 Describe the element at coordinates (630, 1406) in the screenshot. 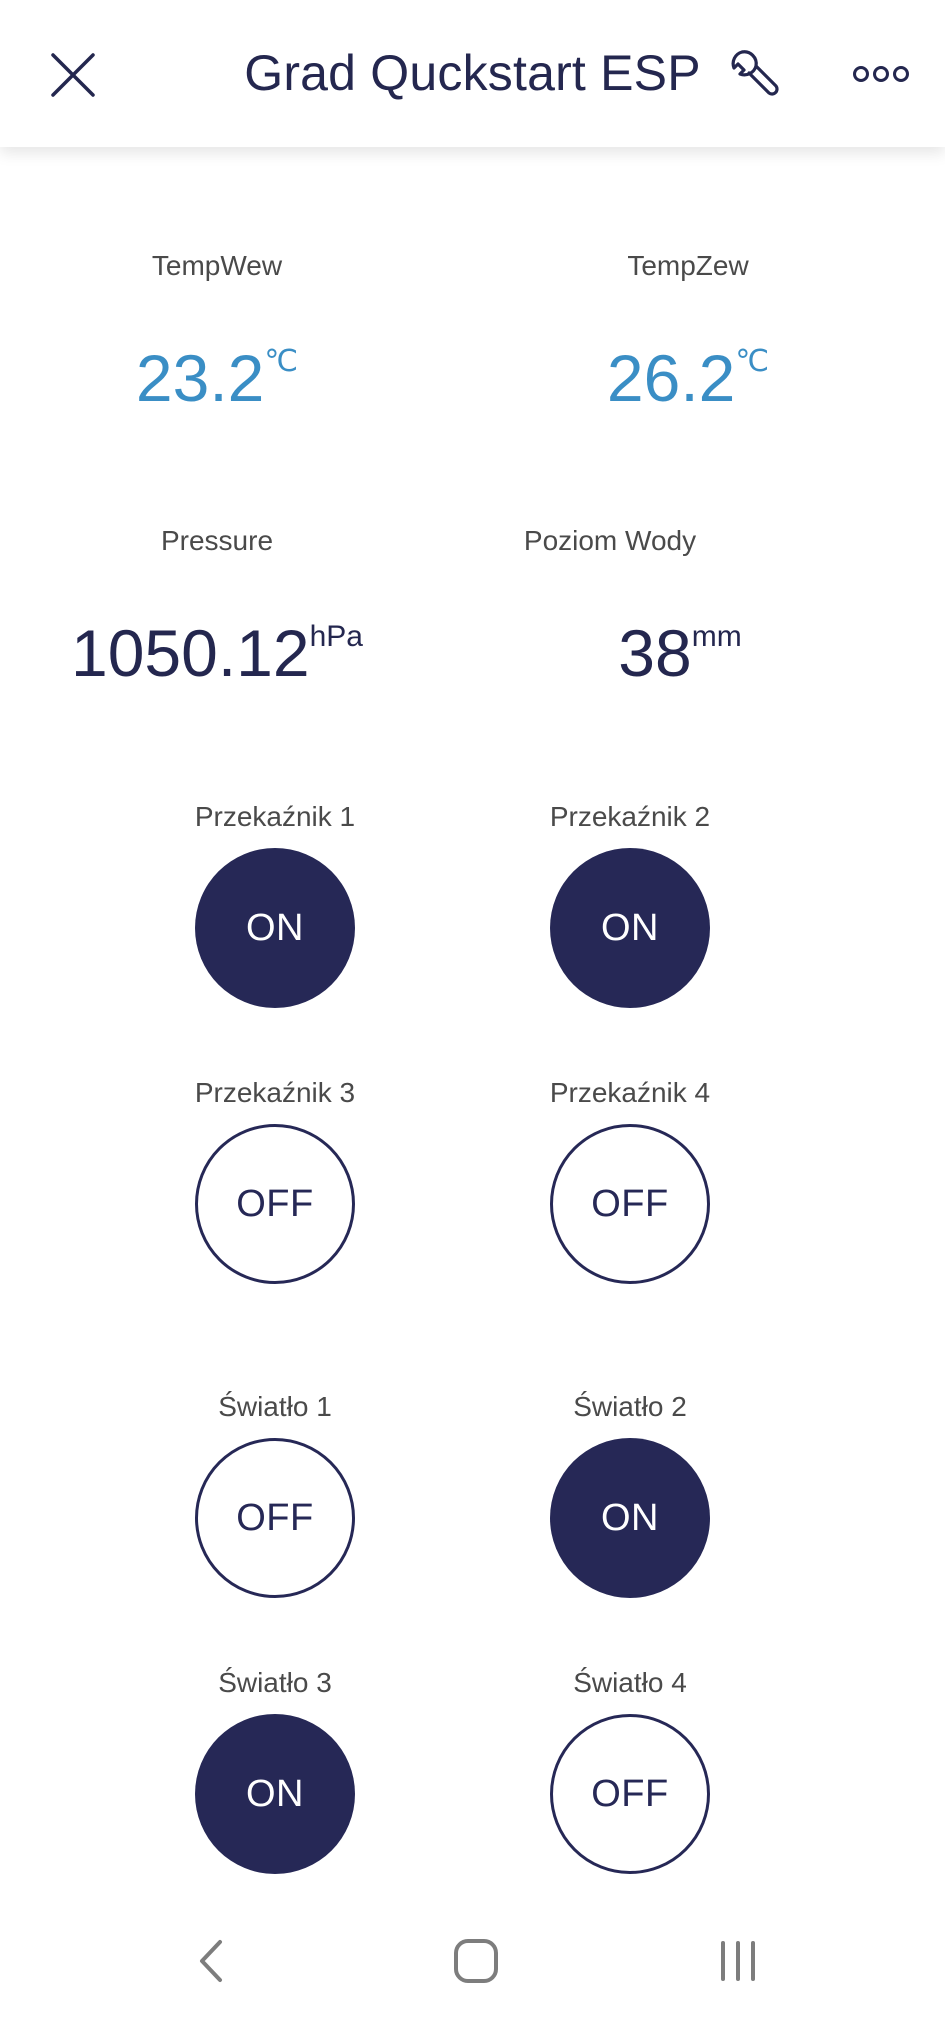

I see `switch-label-swiatlo-2: Światło 2` at that location.